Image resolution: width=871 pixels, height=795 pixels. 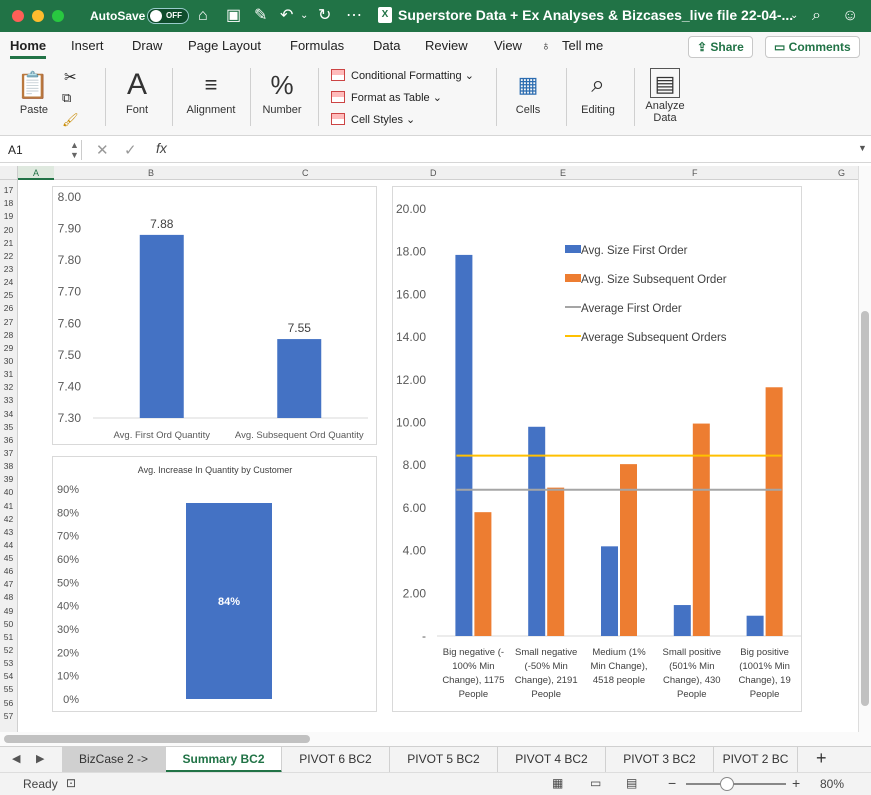 I want to click on tab-page-layout: Page Layout, so click(x=224, y=45).